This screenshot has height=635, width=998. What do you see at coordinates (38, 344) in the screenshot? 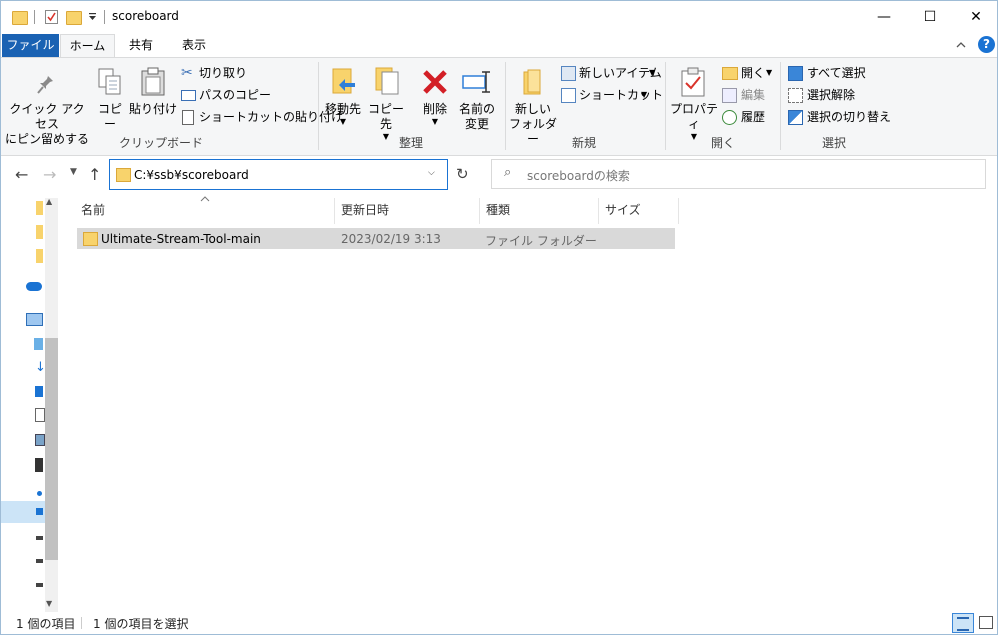
I see `3d-objects-icon` at bounding box center [38, 344].